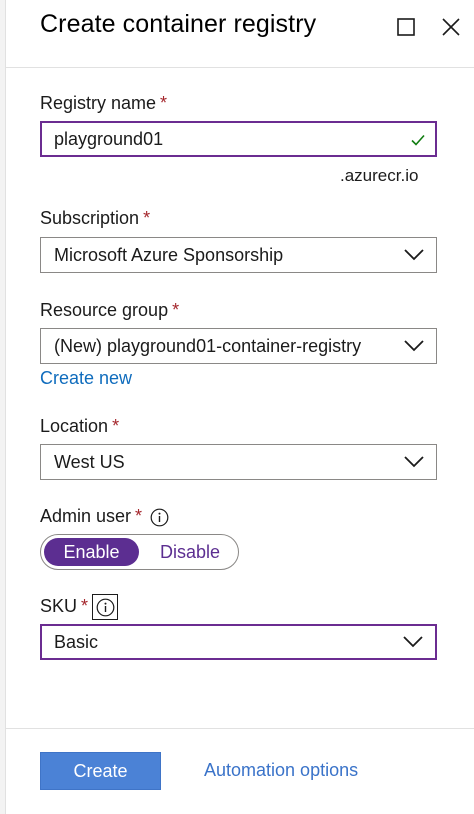 The width and height of the screenshot is (474, 814). I want to click on resource-group-label: Resource group *, so click(109, 310).